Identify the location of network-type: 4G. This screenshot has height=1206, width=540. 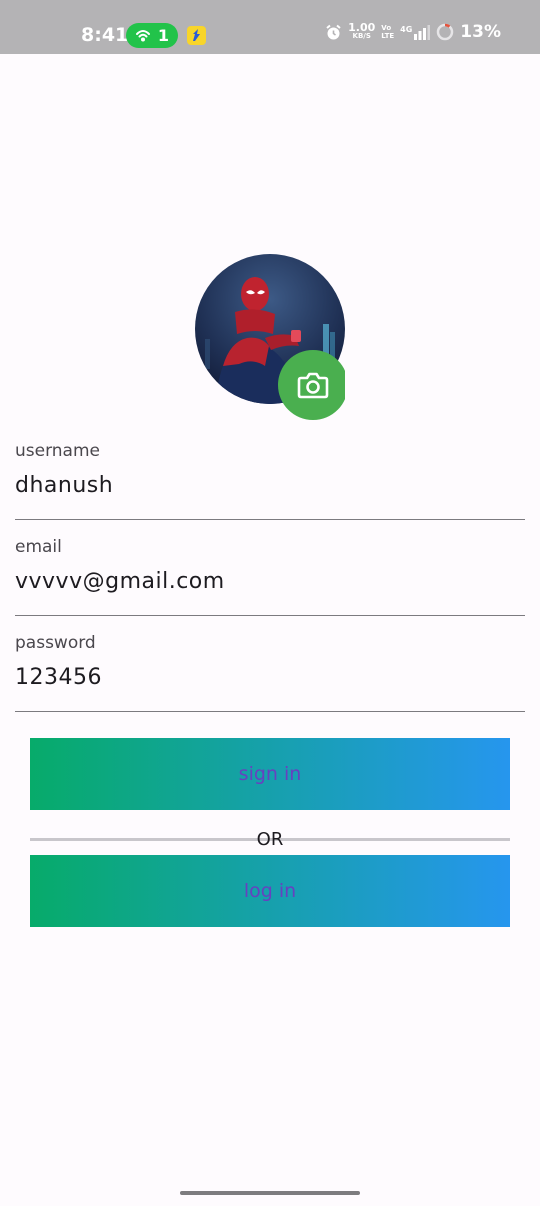
(406, 29).